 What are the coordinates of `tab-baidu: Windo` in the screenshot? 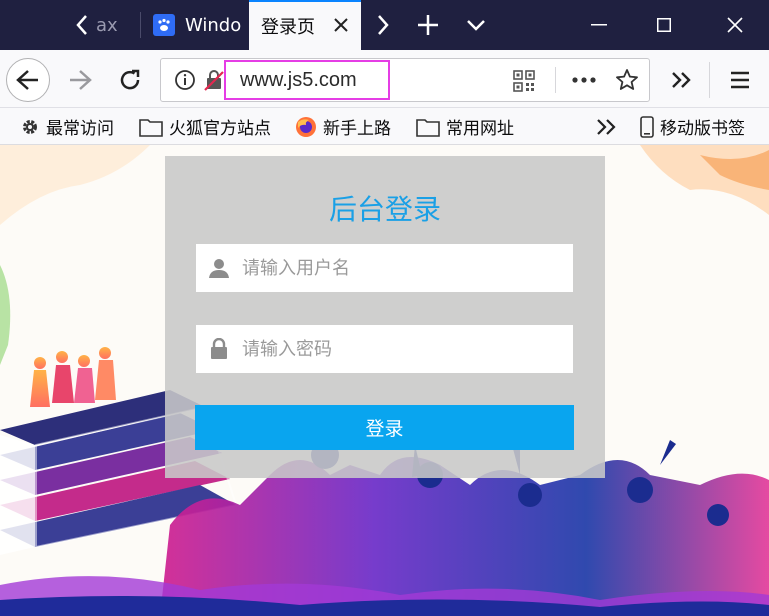 It's located at (194, 25).